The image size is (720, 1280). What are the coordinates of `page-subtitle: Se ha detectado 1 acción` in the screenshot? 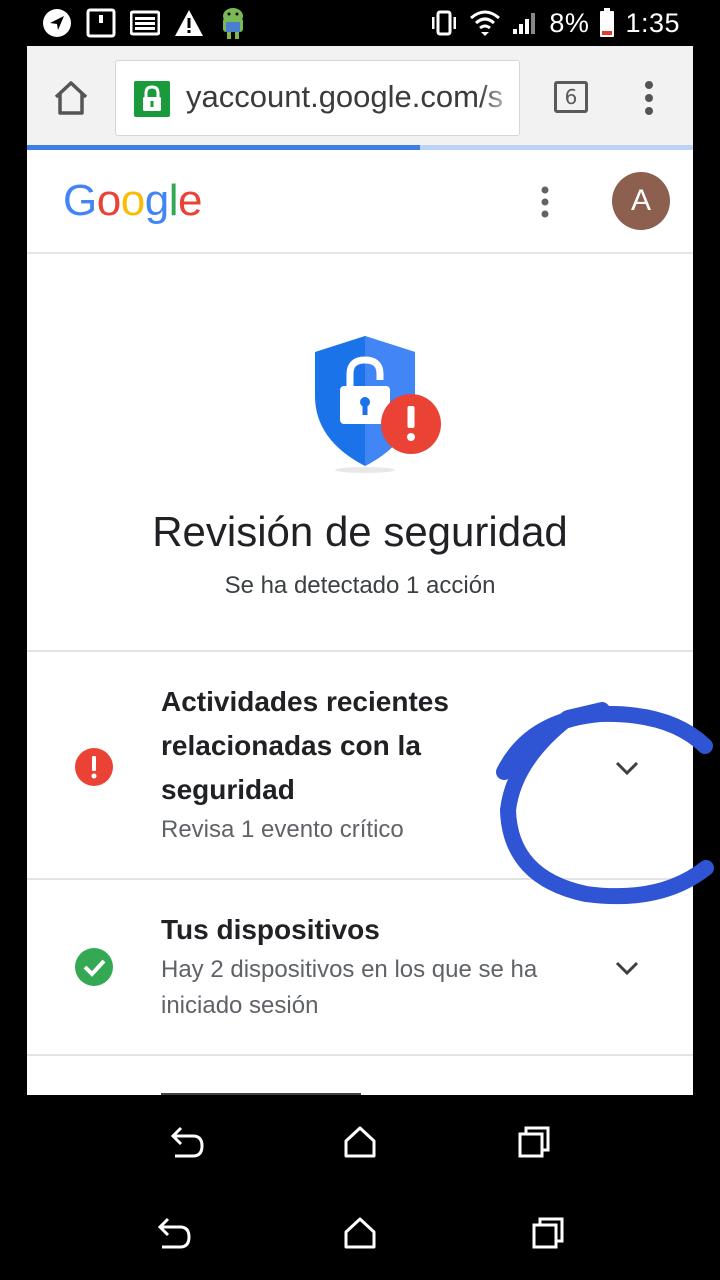 It's located at (360, 585).